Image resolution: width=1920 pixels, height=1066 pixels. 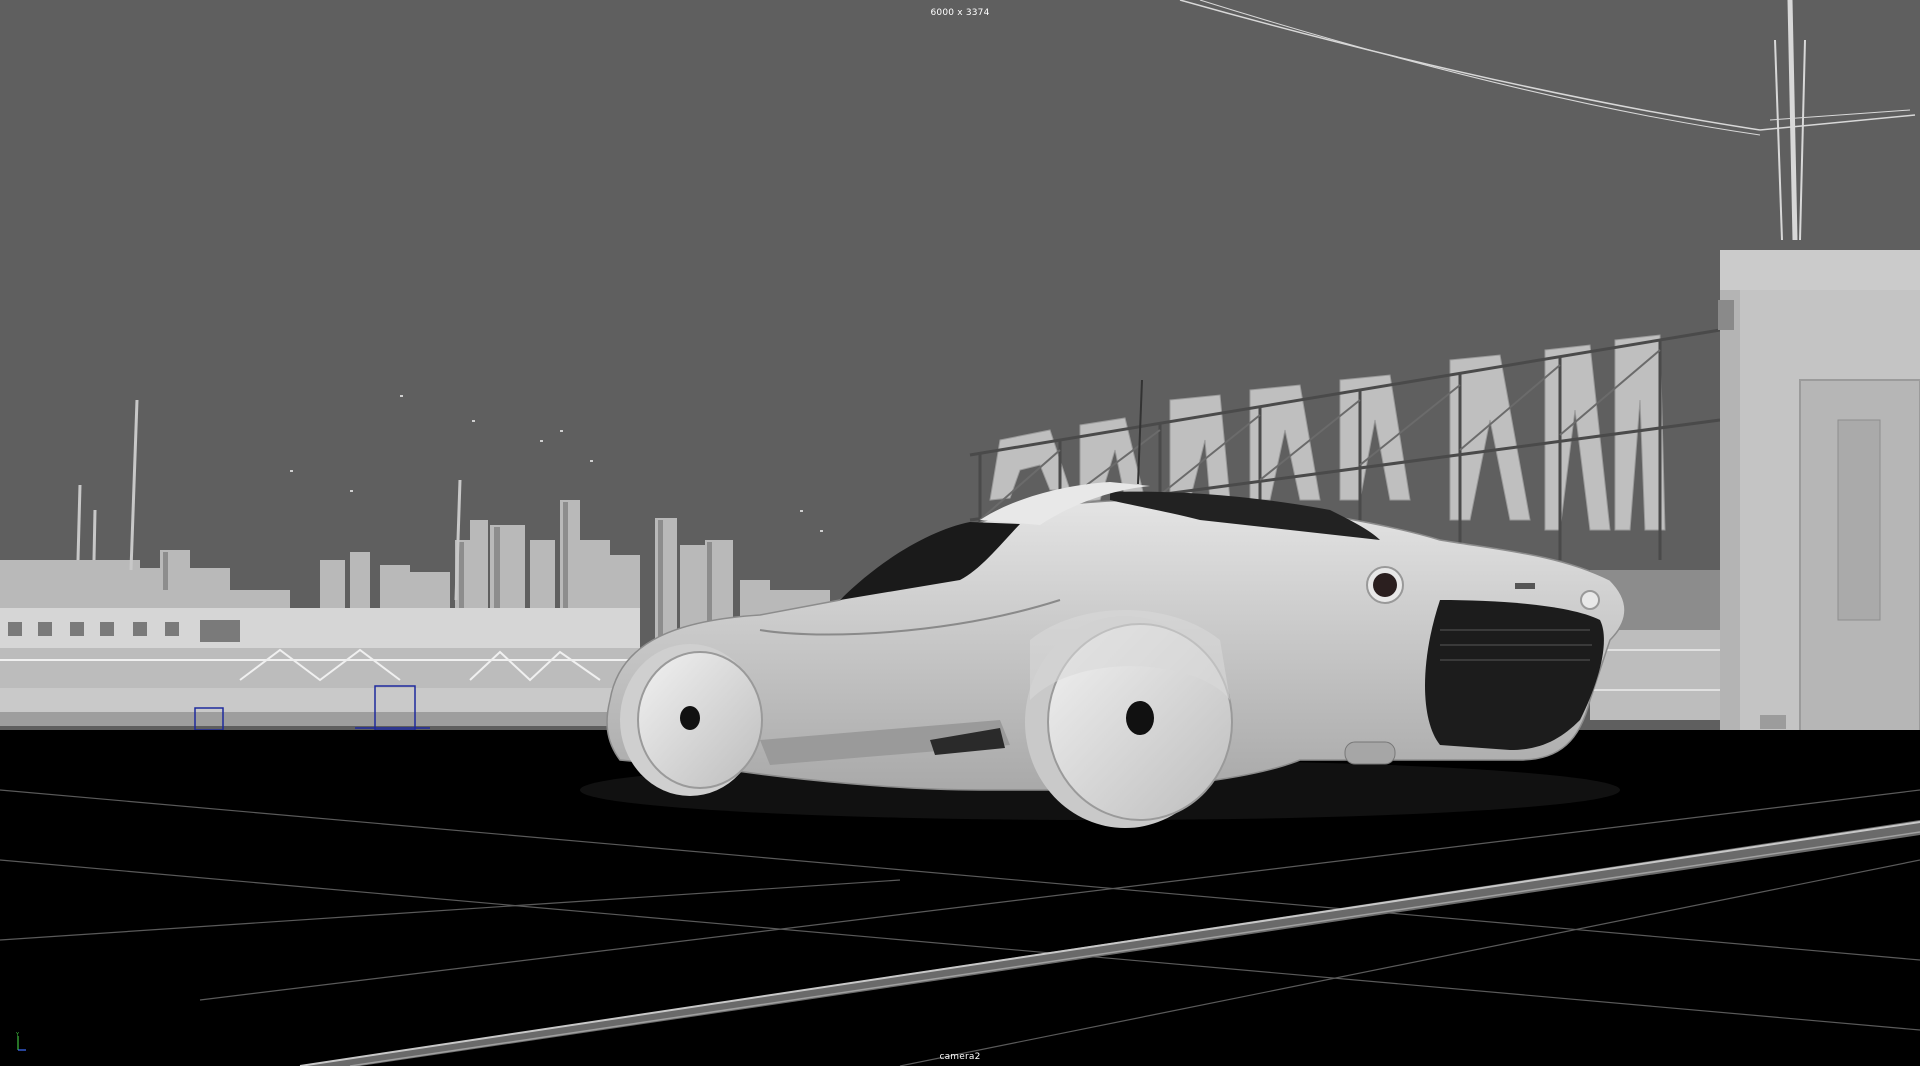 I want to click on exhaust-pipe, so click(x=1370, y=753).